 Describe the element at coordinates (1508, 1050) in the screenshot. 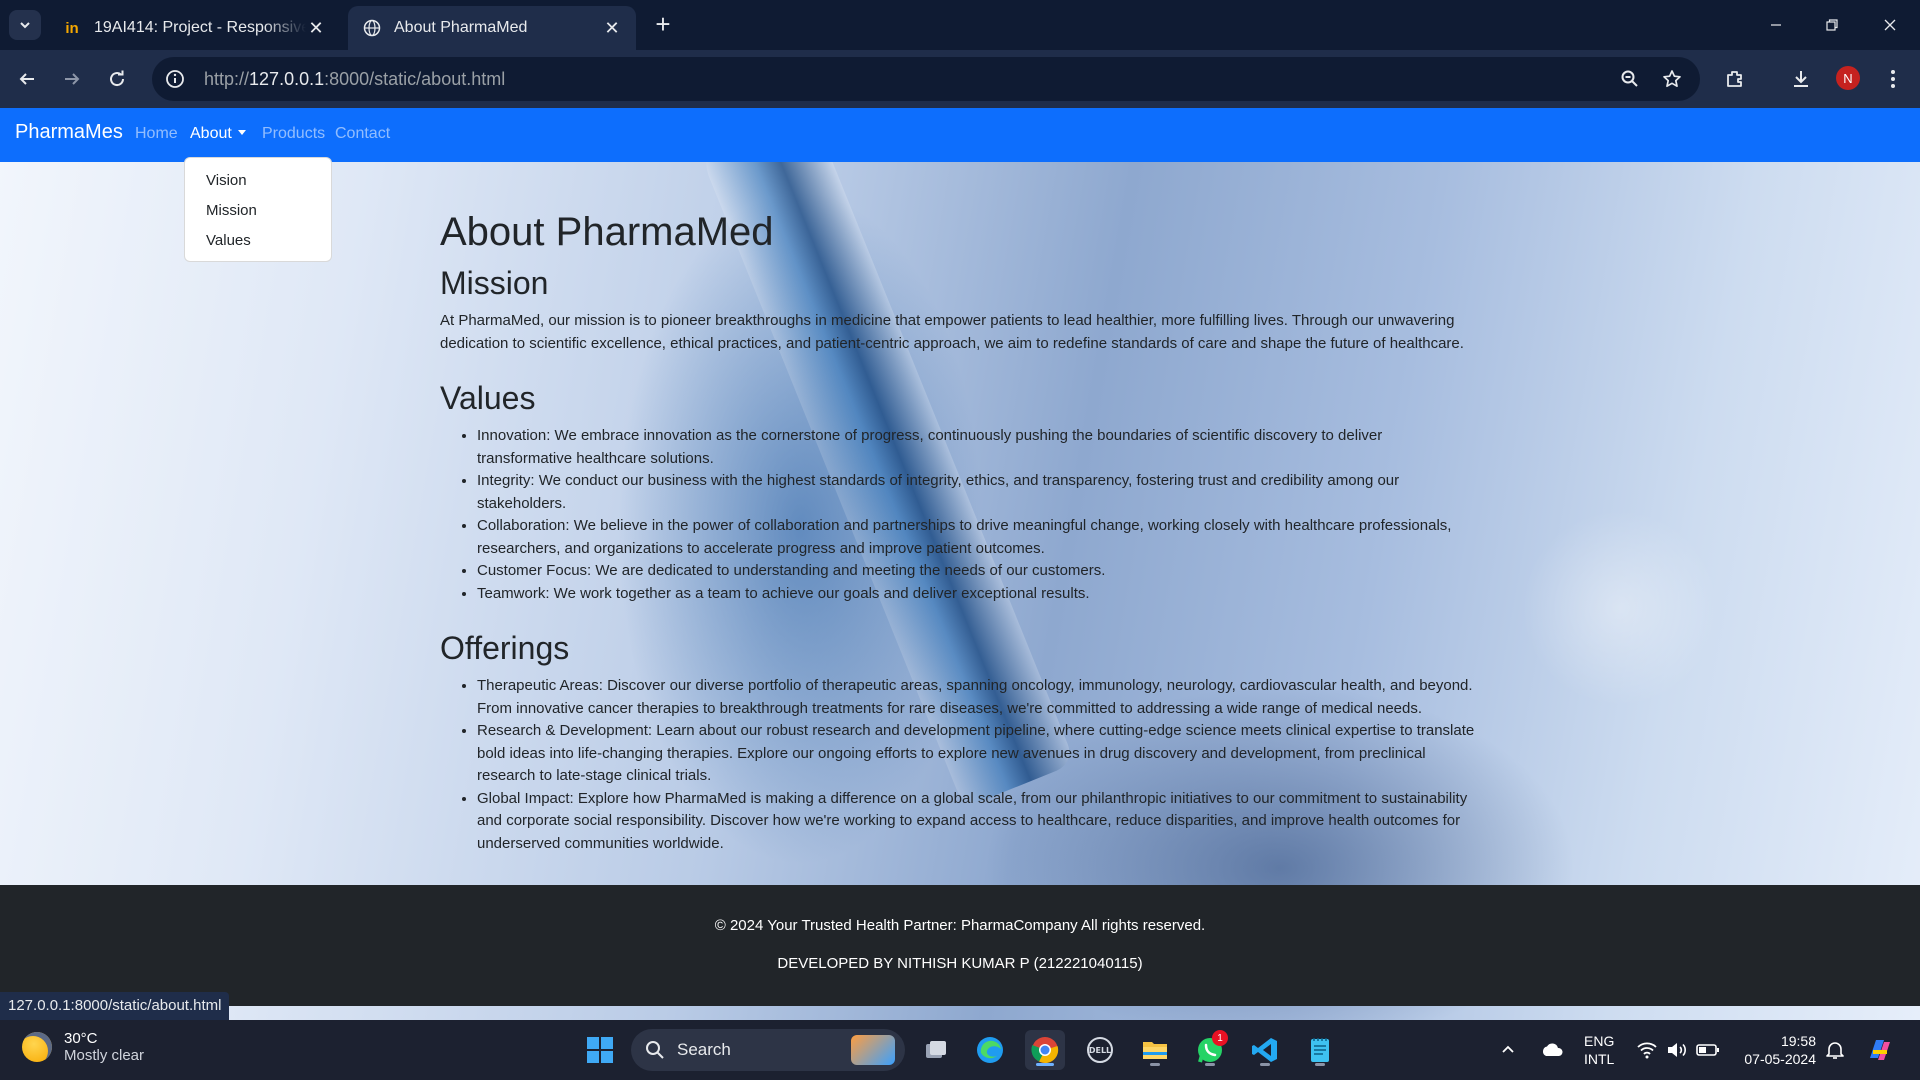

I see `tray-overflow-button` at that location.